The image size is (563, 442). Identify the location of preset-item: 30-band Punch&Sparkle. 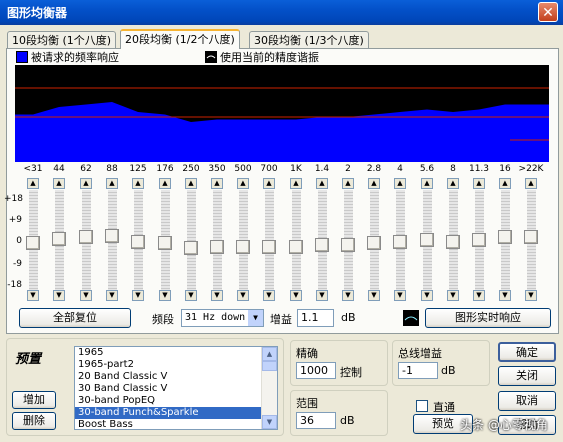
(176, 413).